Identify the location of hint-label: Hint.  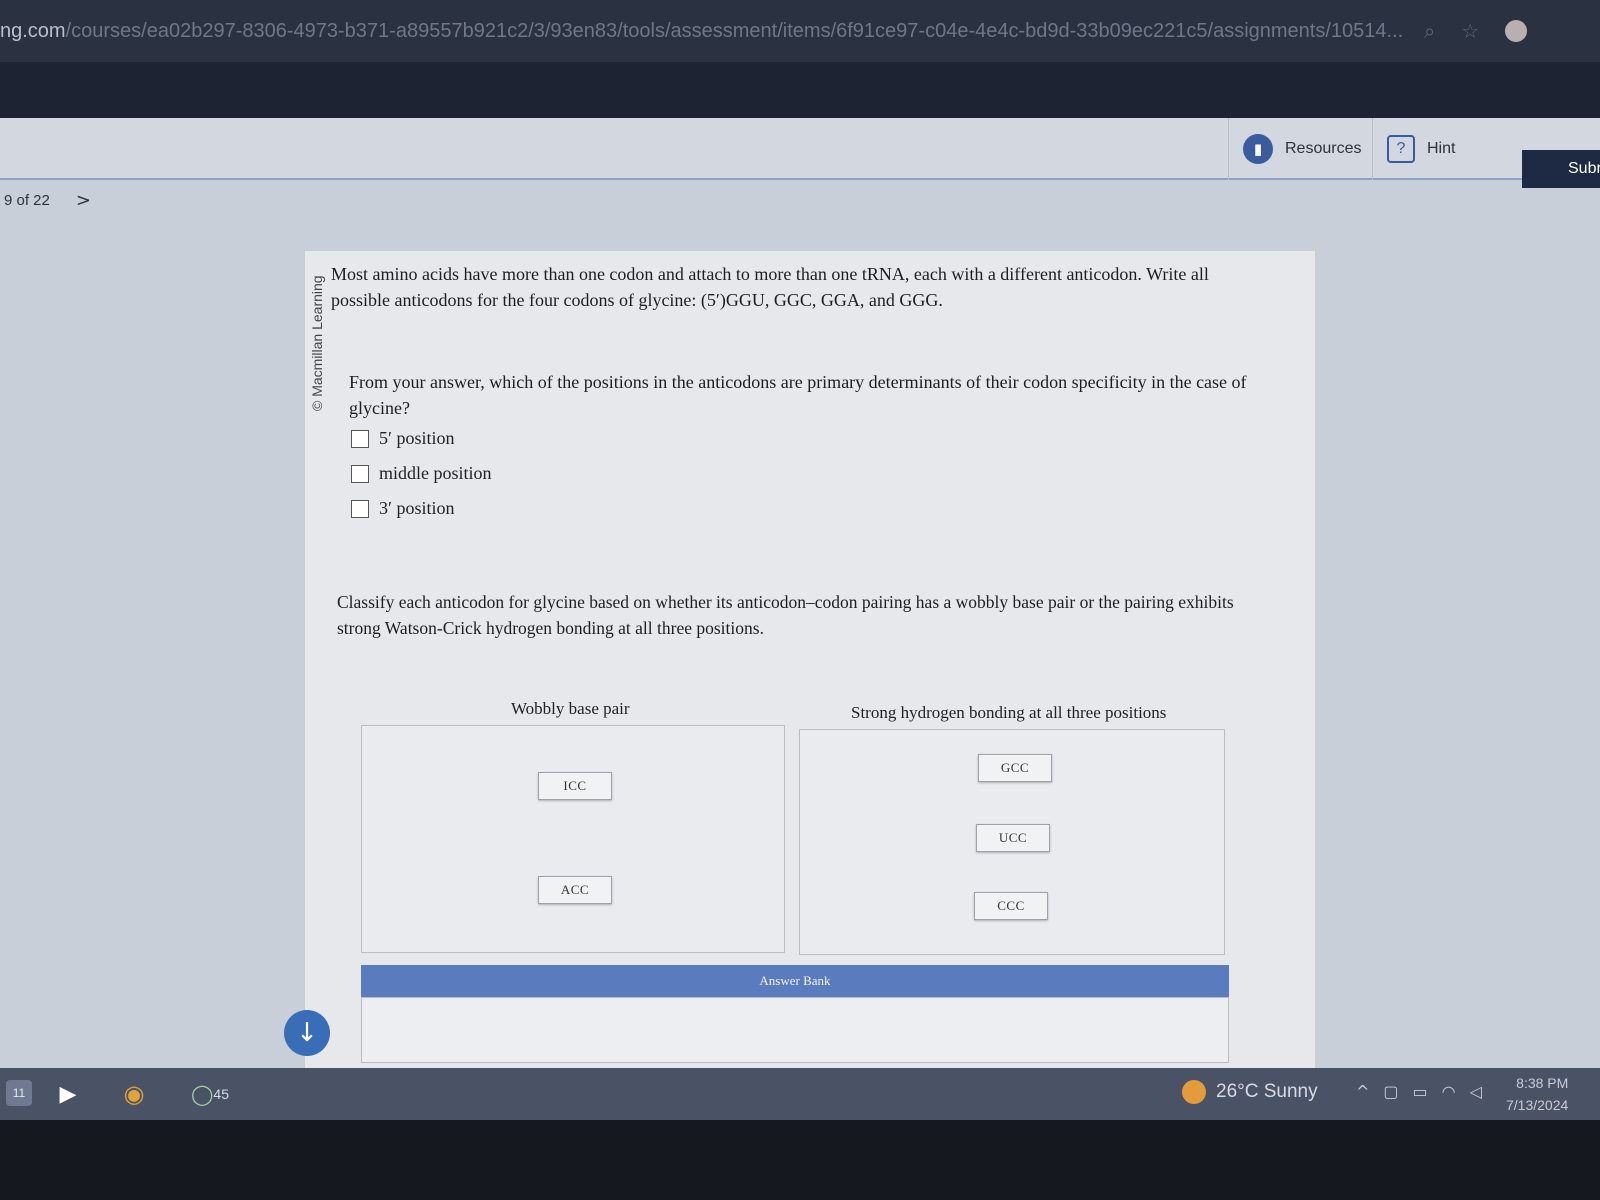
(1441, 148).